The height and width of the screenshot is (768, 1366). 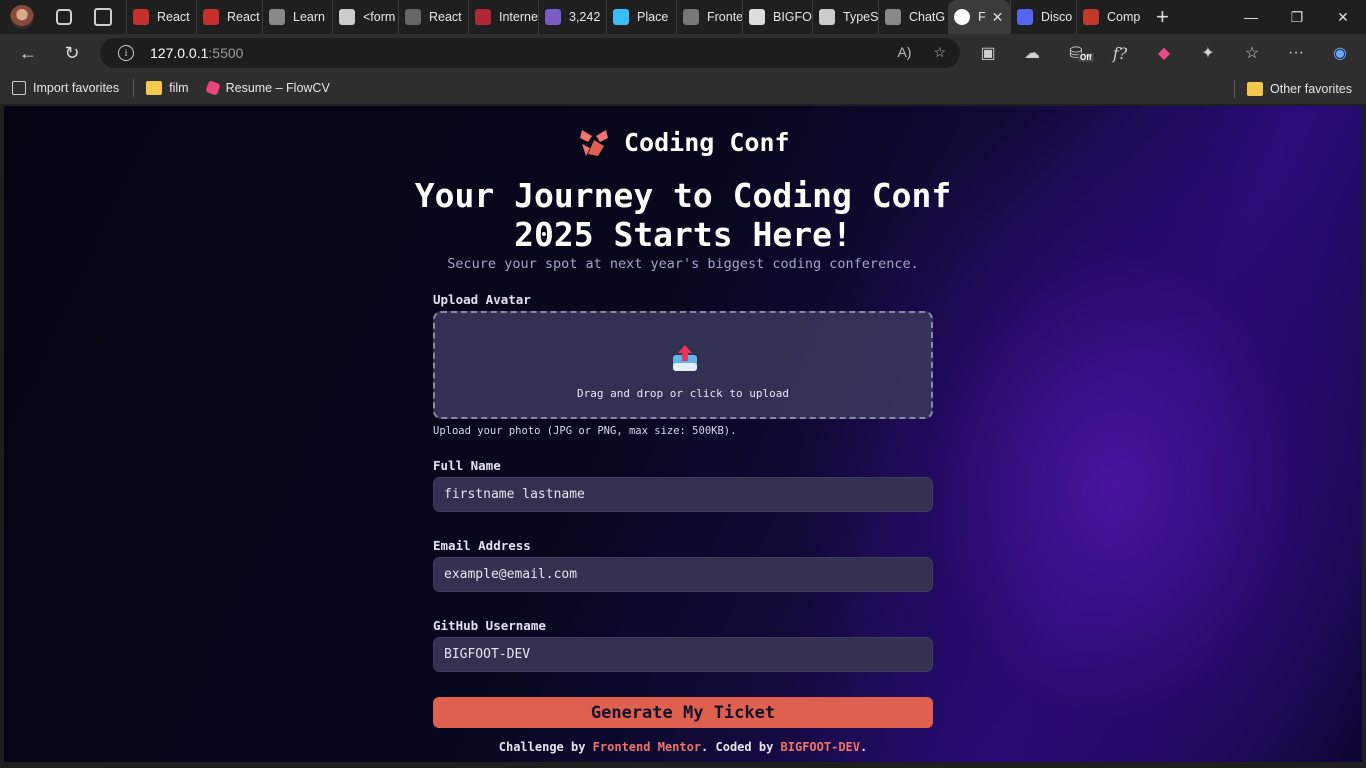 What do you see at coordinates (988, 53) in the screenshot?
I see `screenshot-icon: ▣` at bounding box center [988, 53].